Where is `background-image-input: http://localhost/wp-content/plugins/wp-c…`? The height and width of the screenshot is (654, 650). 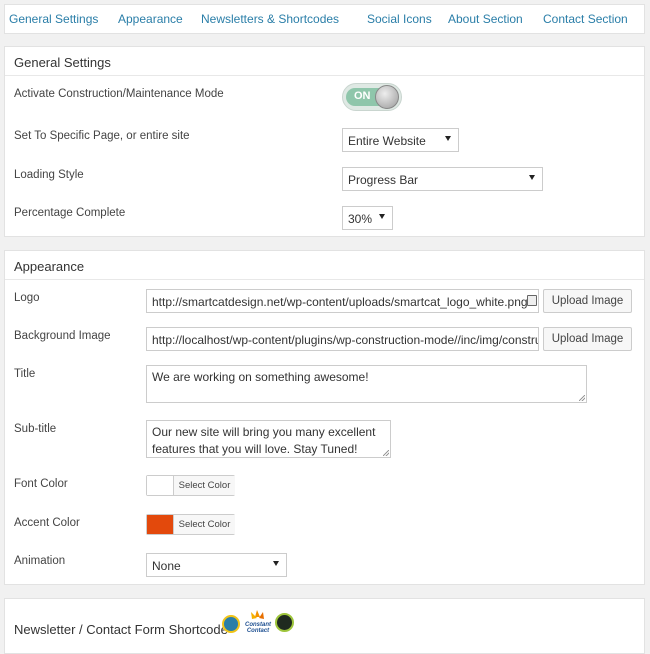 background-image-input: http://localhost/wp-content/plugins/wp-c… is located at coordinates (342, 339).